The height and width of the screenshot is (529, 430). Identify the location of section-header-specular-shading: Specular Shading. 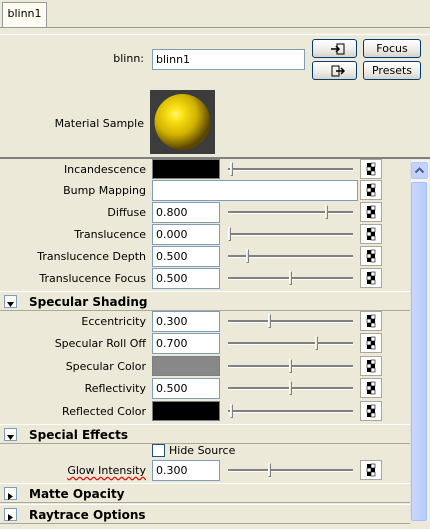
(205, 301).